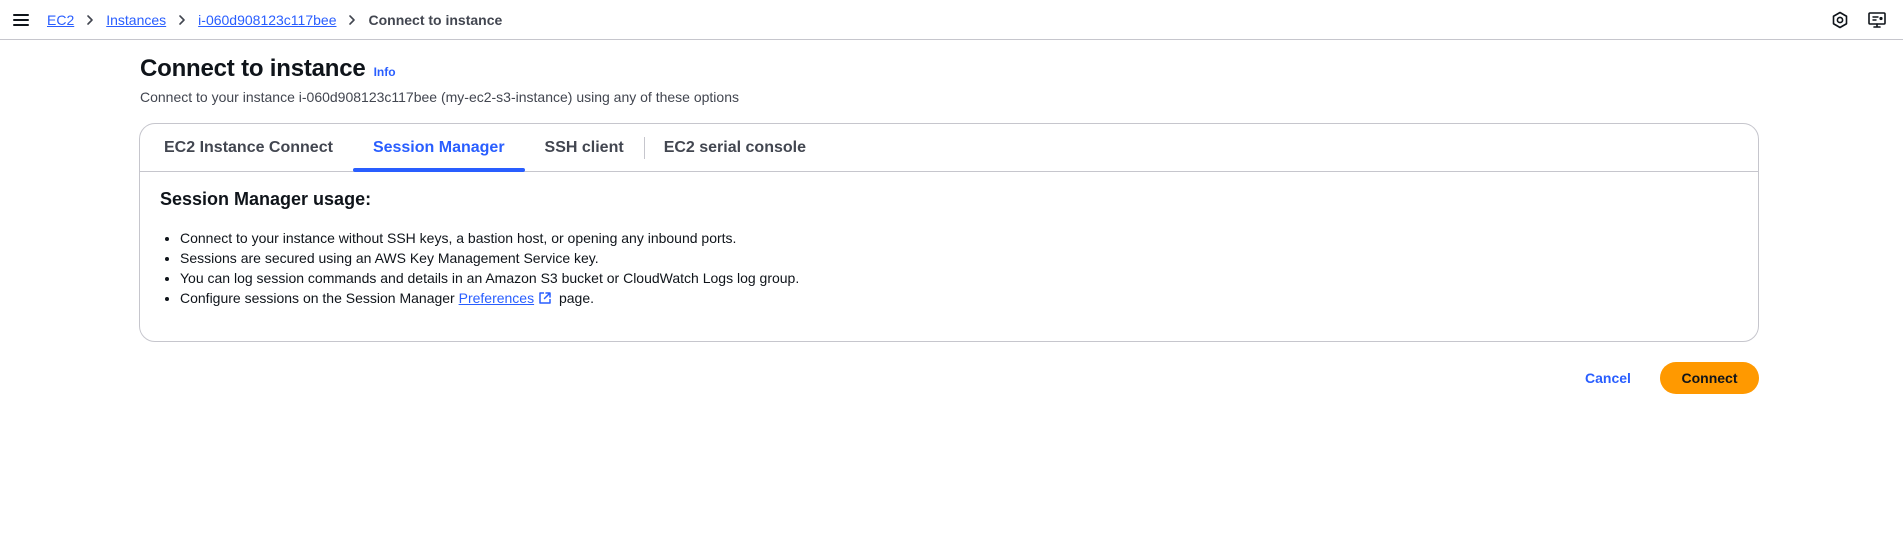  Describe the element at coordinates (545, 297) in the screenshot. I see `external-link-icon` at that location.